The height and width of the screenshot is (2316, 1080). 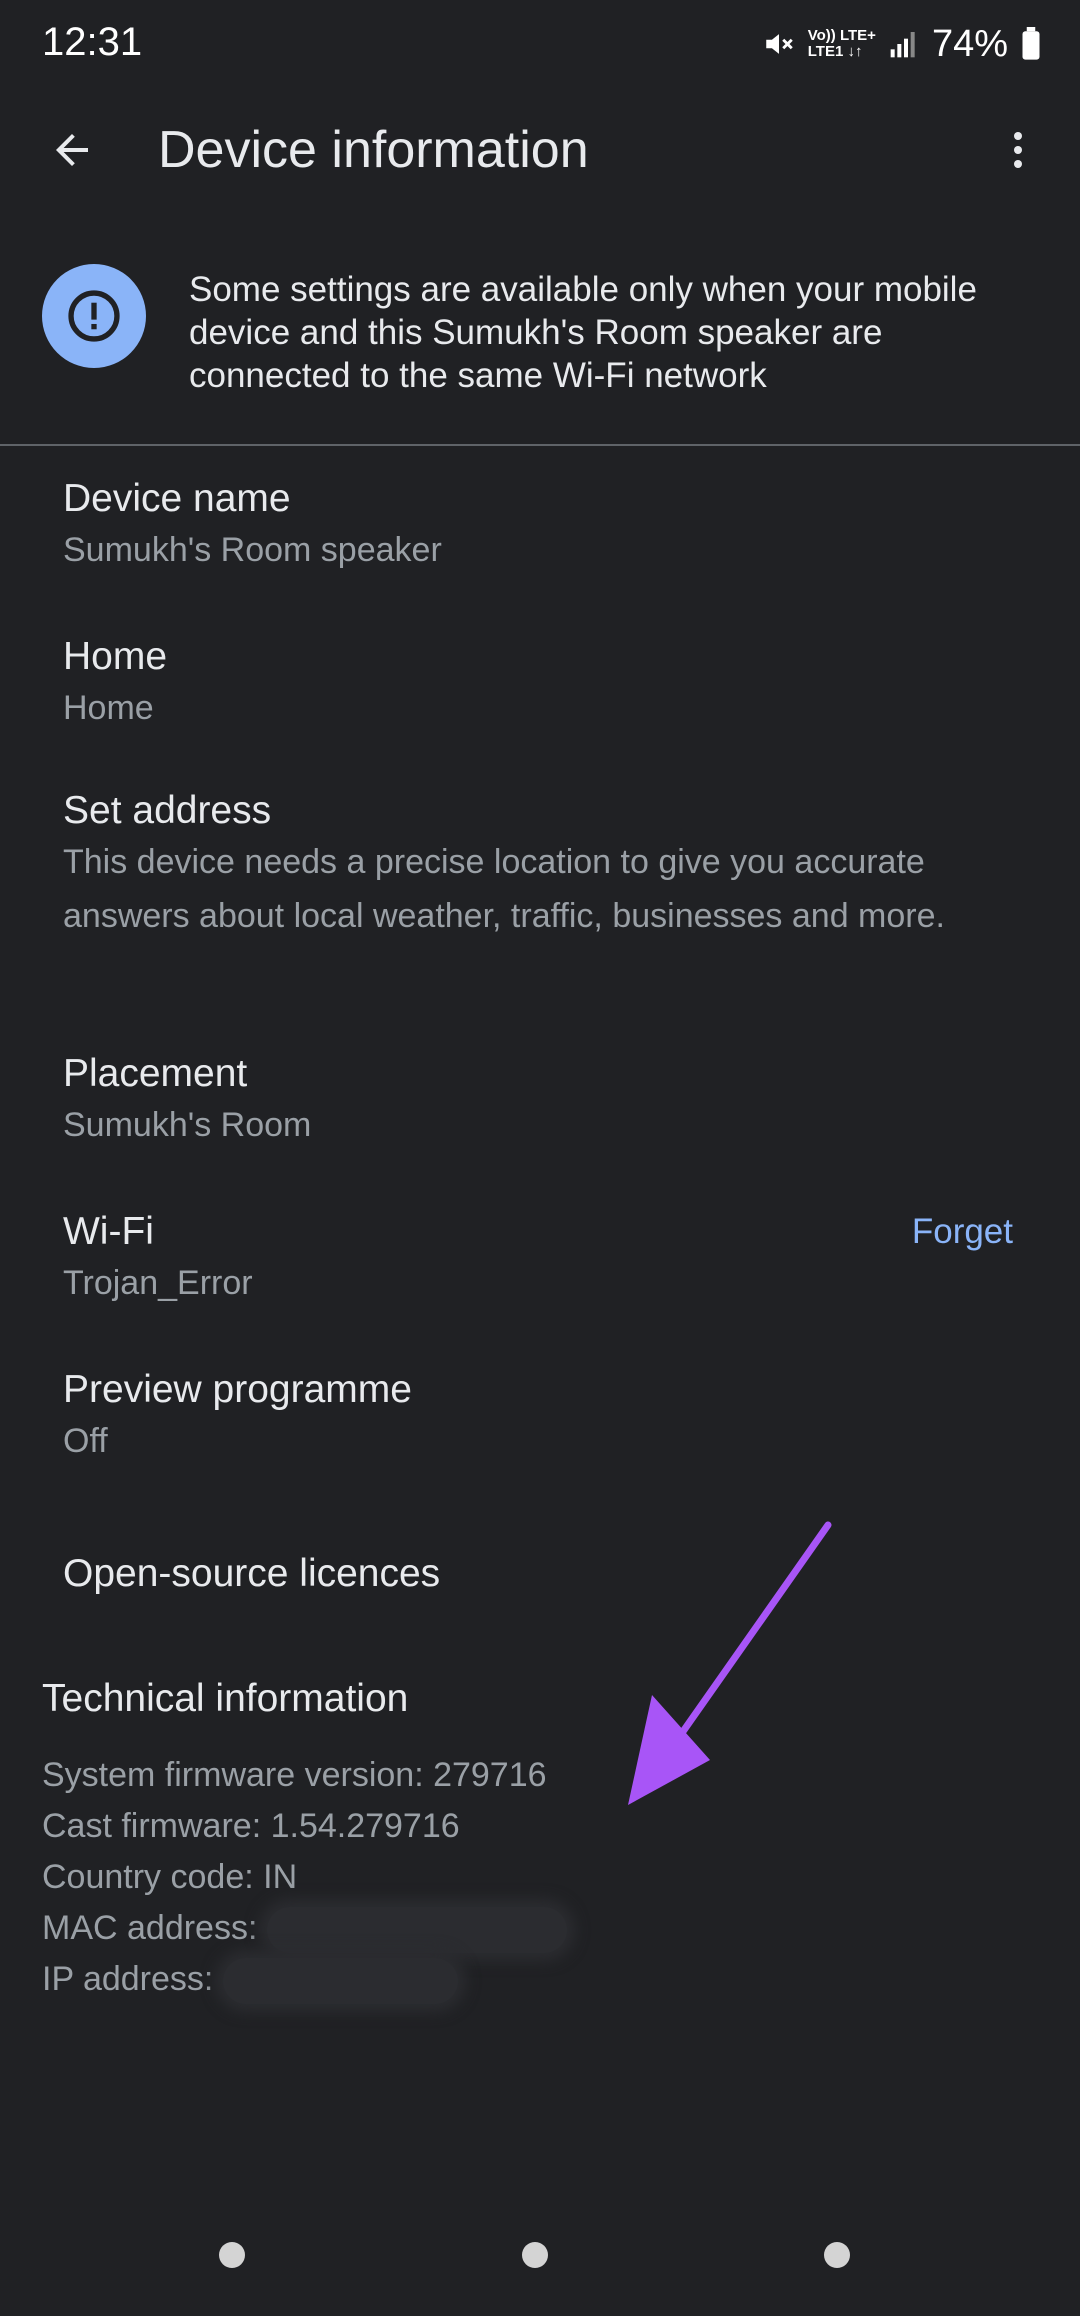 I want to click on setting-title: Preview programme, so click(x=237, y=1389).